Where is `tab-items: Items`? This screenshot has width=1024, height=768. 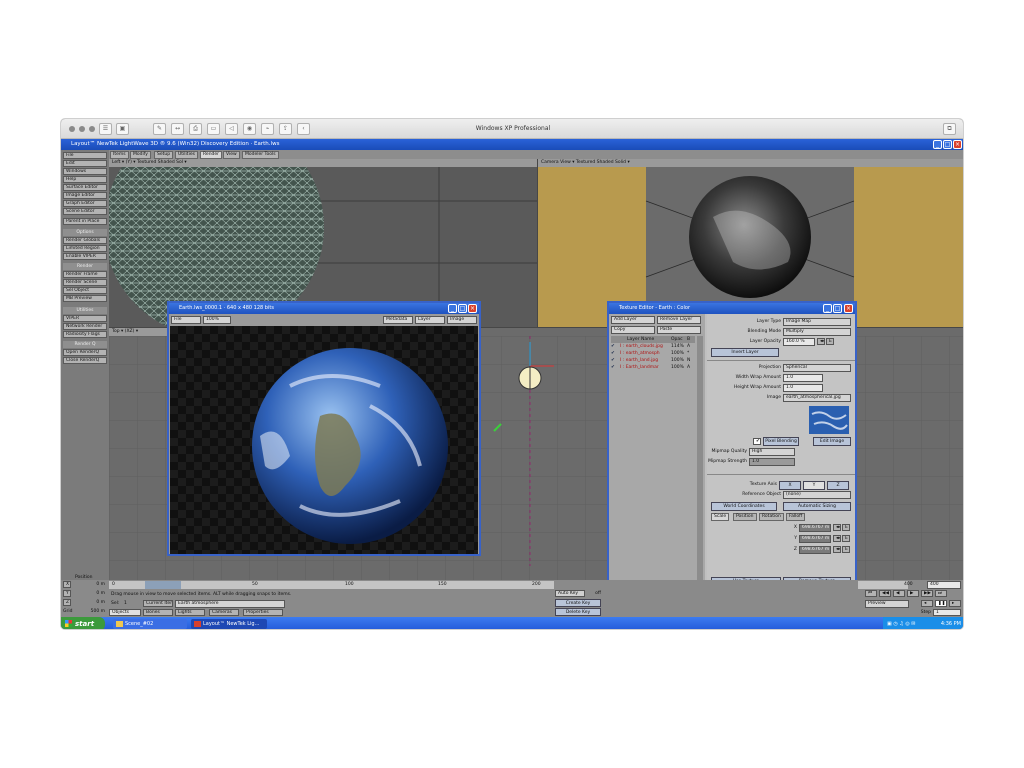
tab-items: Items is located at coordinates (119, 155).